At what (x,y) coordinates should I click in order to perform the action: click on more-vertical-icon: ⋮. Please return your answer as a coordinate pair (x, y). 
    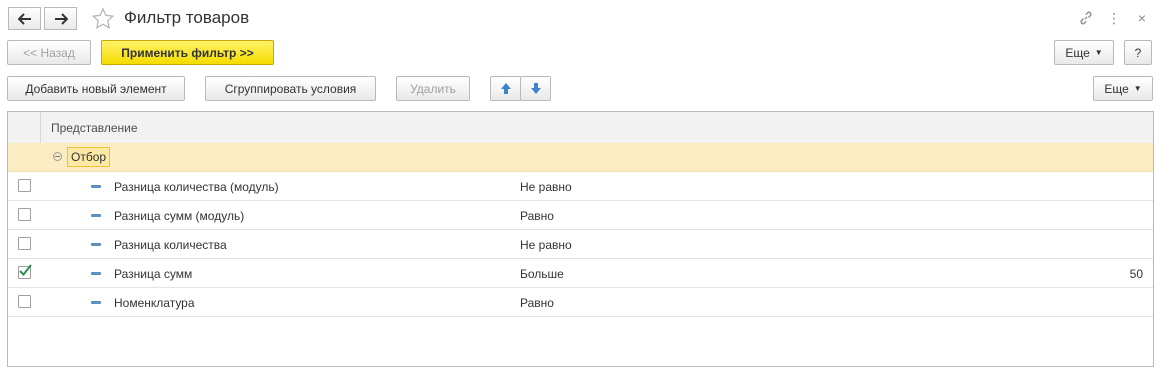
    Looking at the image, I should click on (1114, 18).